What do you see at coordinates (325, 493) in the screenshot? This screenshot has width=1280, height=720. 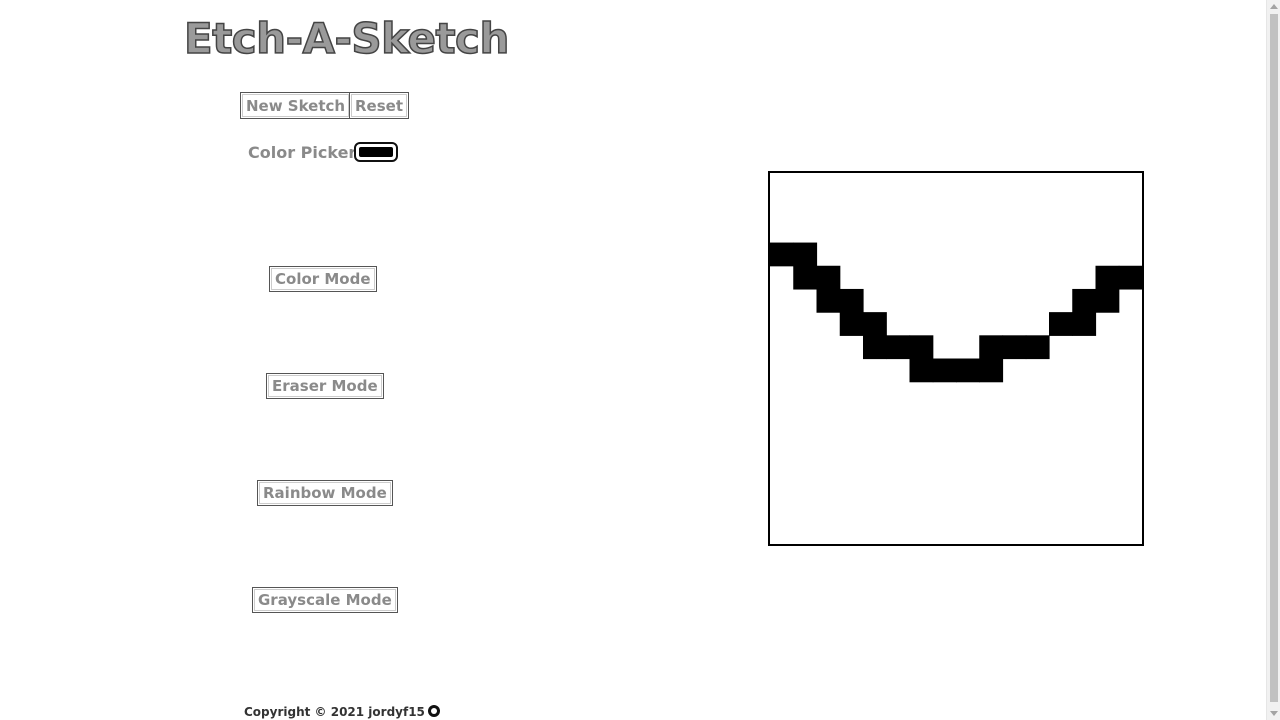 I see `rainbow-mode-button: Rainbow Mode` at bounding box center [325, 493].